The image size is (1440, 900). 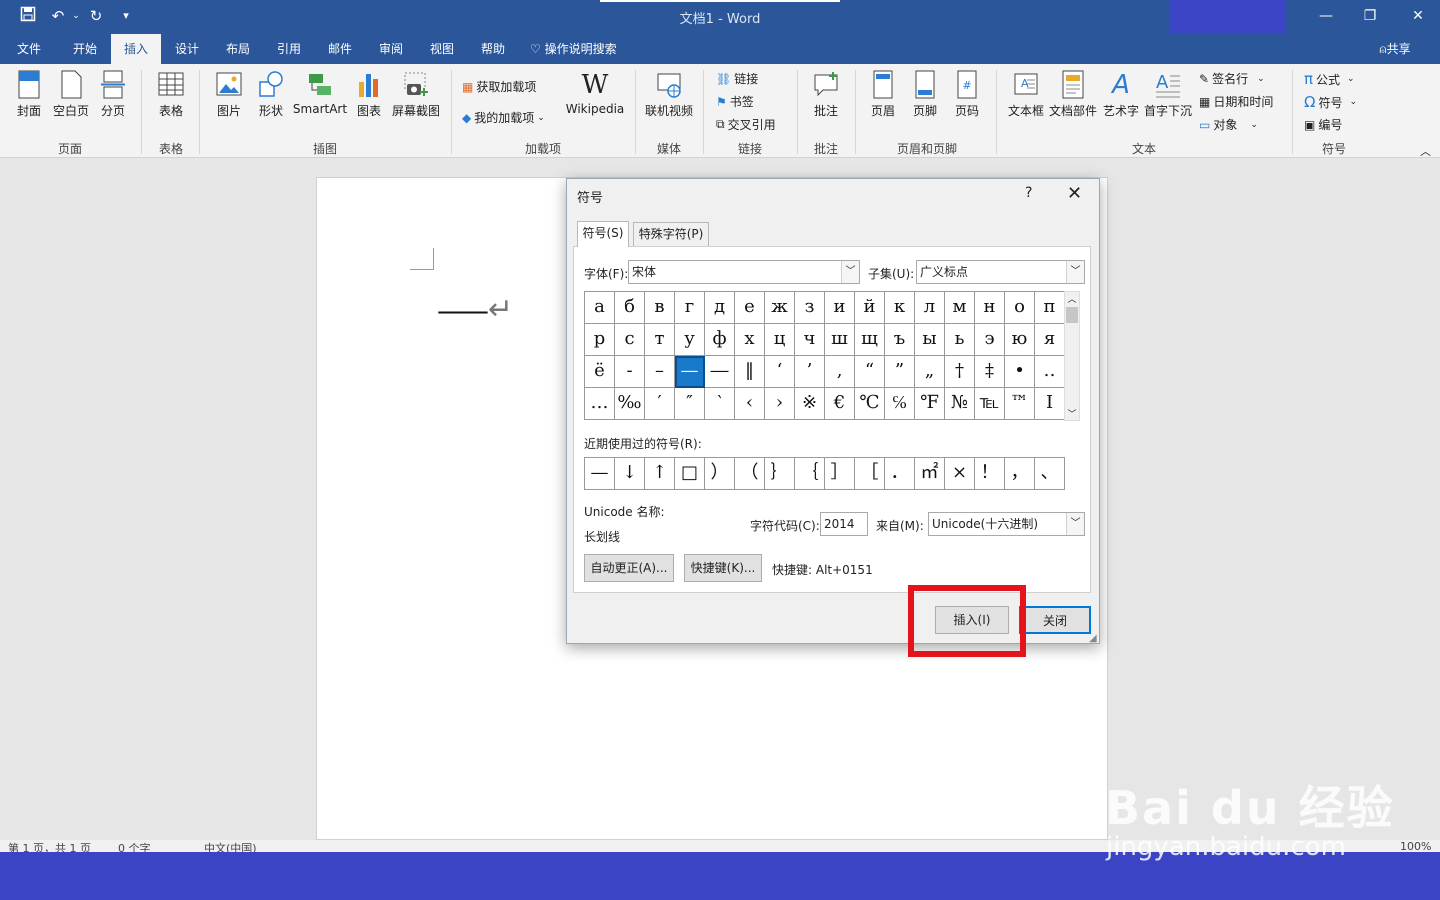 I want to click on my-addins-button: ◆ 我的加载项 ⌄, so click(x=503, y=117).